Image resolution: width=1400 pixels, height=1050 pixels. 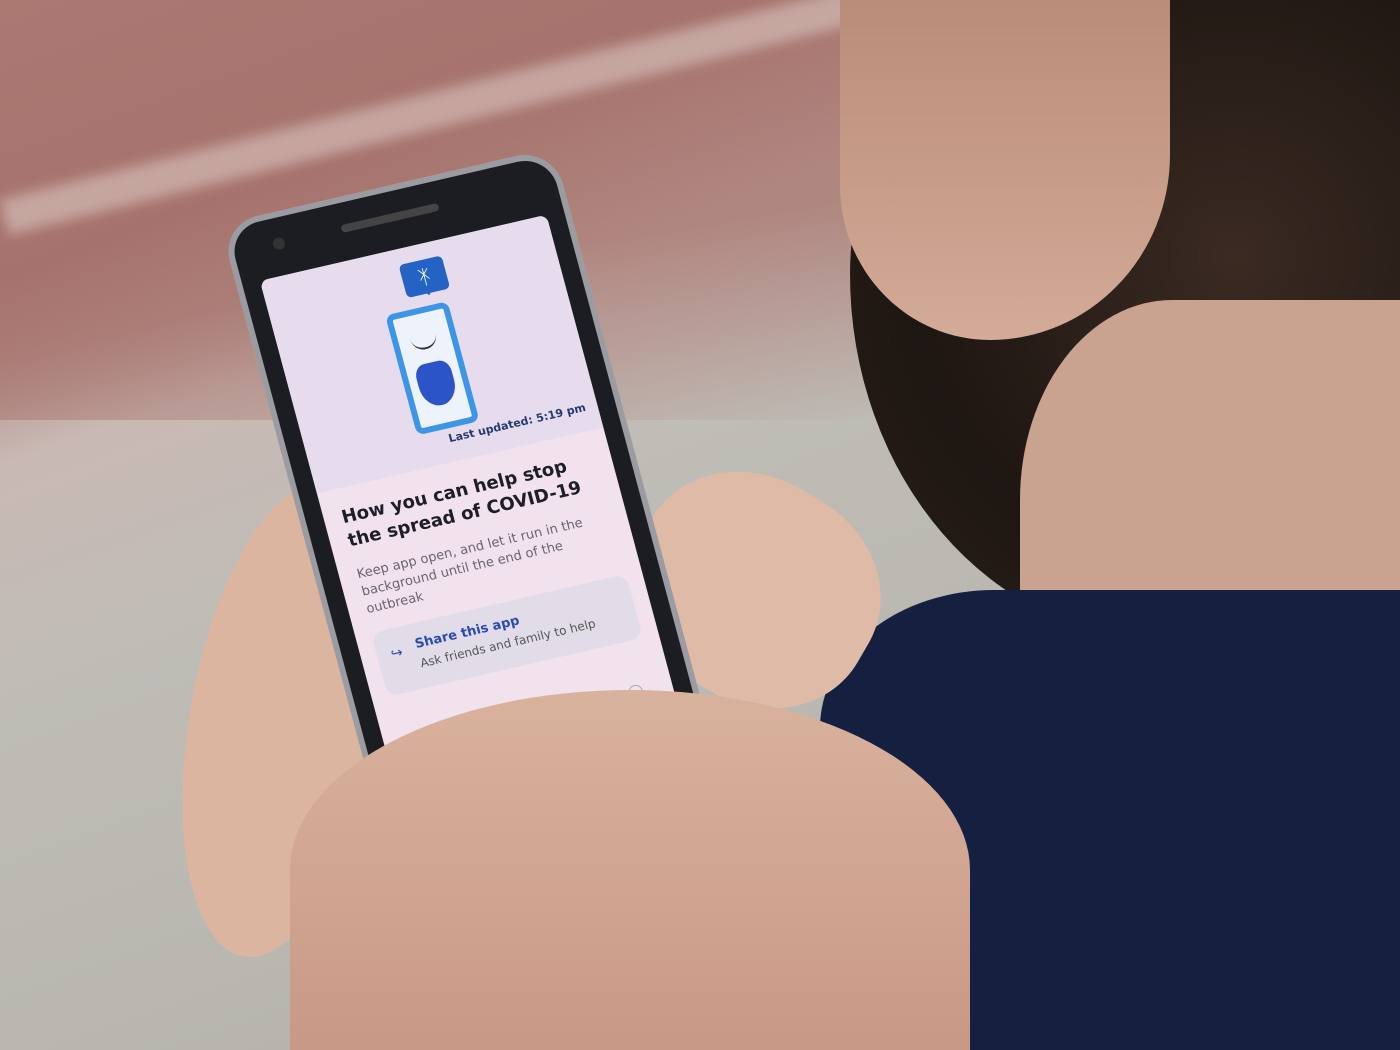 I want to click on speaker, so click(x=390, y=218).